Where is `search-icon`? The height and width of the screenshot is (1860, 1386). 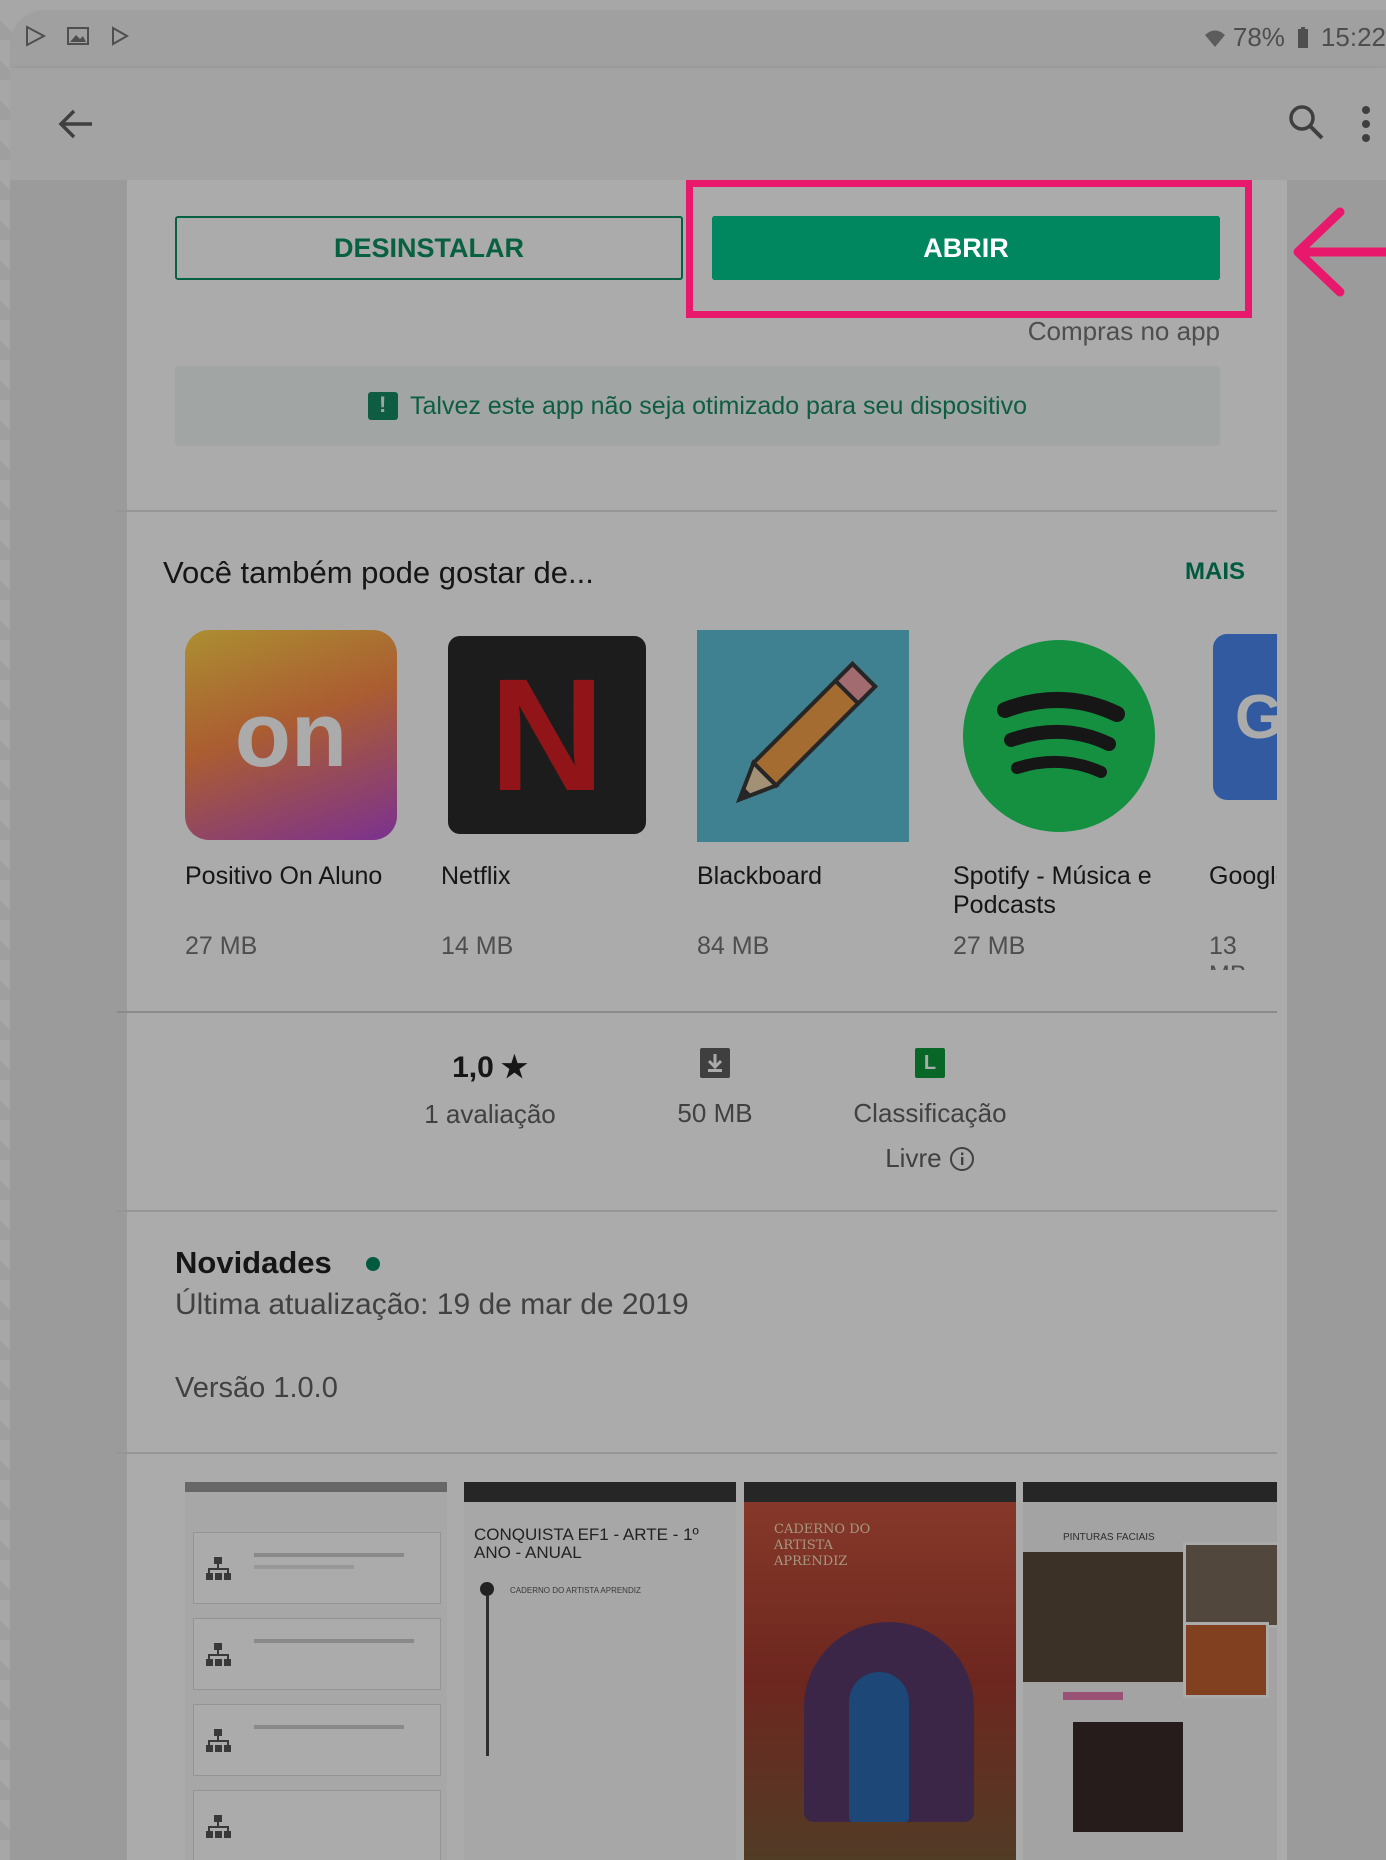 search-icon is located at coordinates (1306, 122).